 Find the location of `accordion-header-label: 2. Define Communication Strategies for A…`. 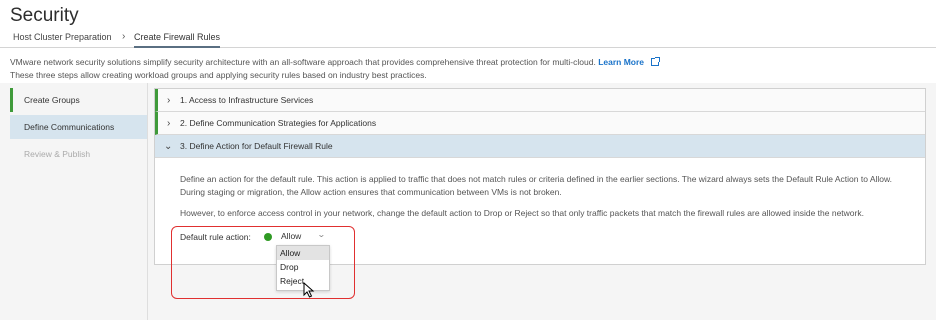

accordion-header-label: 2. Define Communication Strategies for A… is located at coordinates (278, 123).